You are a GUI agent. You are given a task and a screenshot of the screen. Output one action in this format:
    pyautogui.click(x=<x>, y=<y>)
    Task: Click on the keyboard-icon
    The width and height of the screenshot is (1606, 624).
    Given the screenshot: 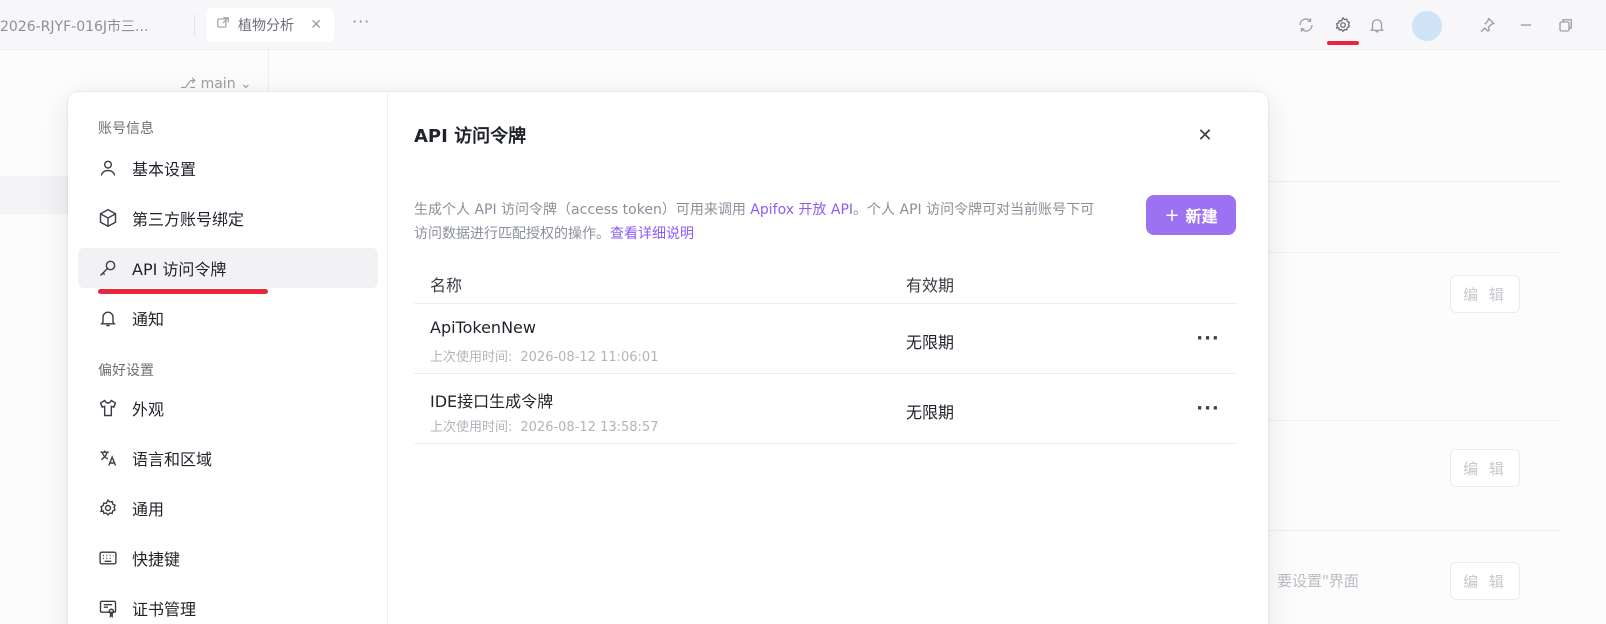 What is the action you would take?
    pyautogui.click(x=108, y=558)
    